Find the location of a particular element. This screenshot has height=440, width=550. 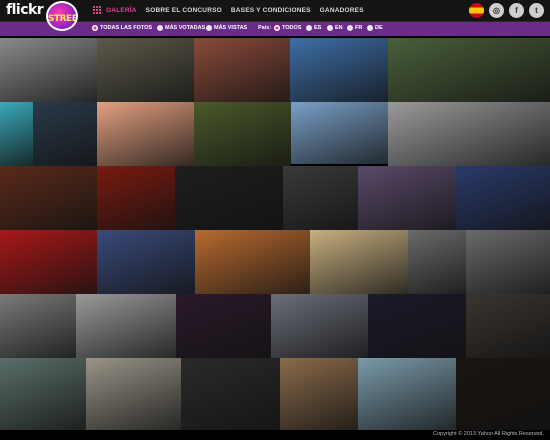

badge-main-text: STREET is located at coordinates (63, 19).